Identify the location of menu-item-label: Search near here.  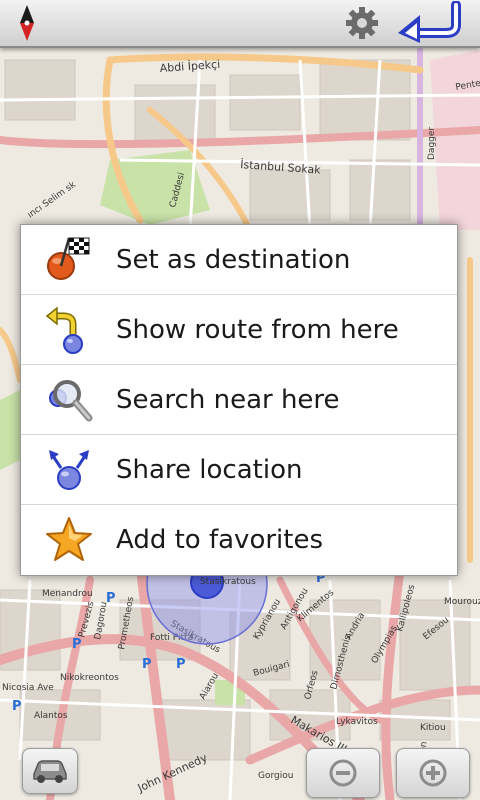
(228, 399).